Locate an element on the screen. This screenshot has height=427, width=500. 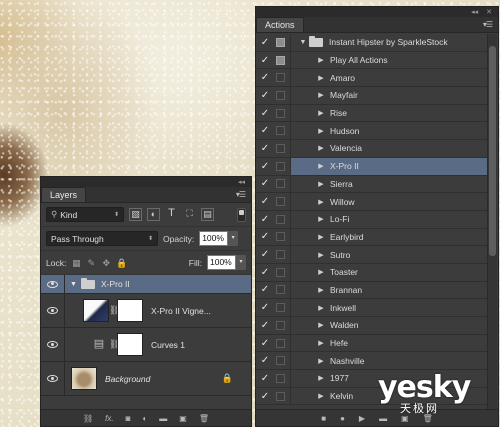
action-name-cell: ▶ Willow is located at coordinates (389, 201).